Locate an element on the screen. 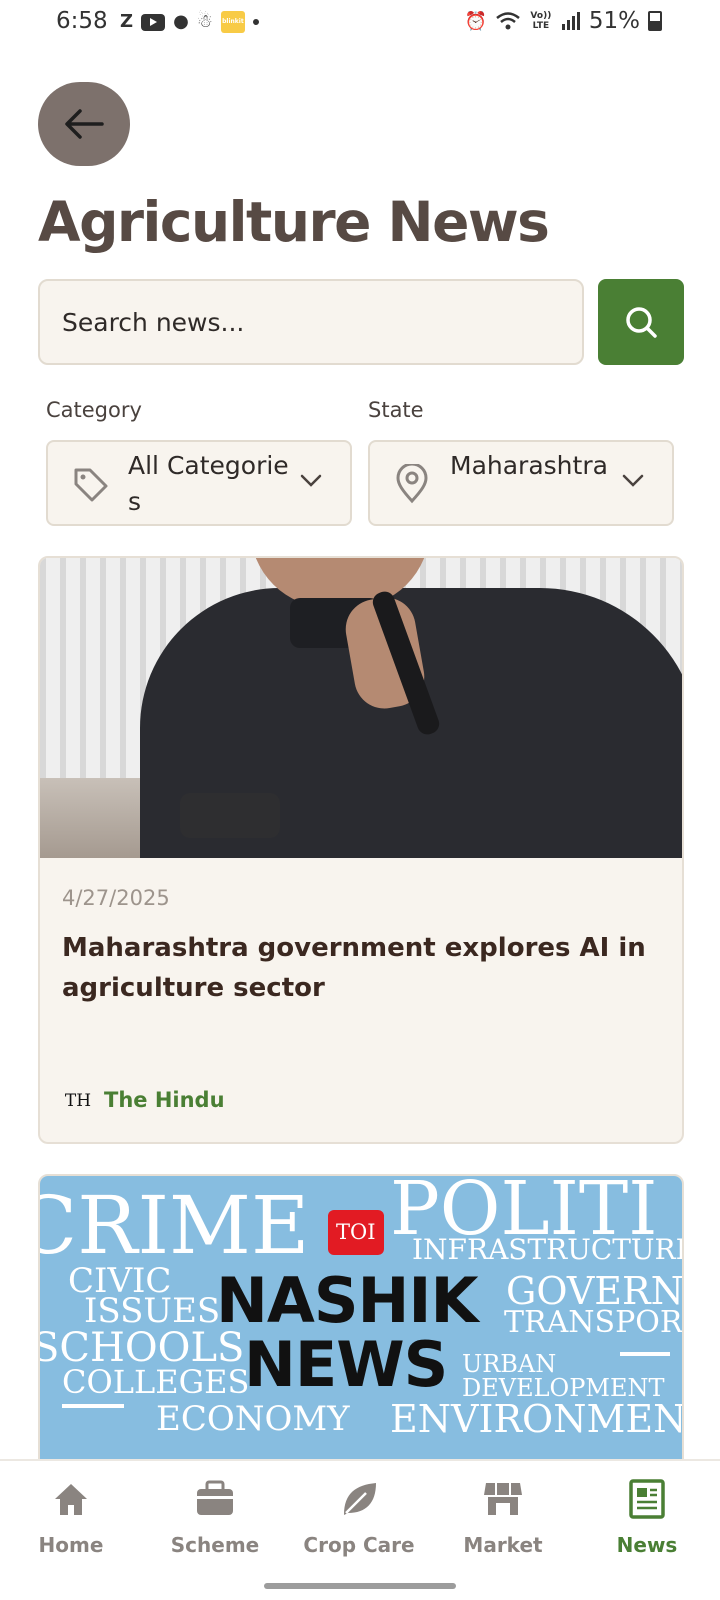  nav-label: Market is located at coordinates (503, 1545).